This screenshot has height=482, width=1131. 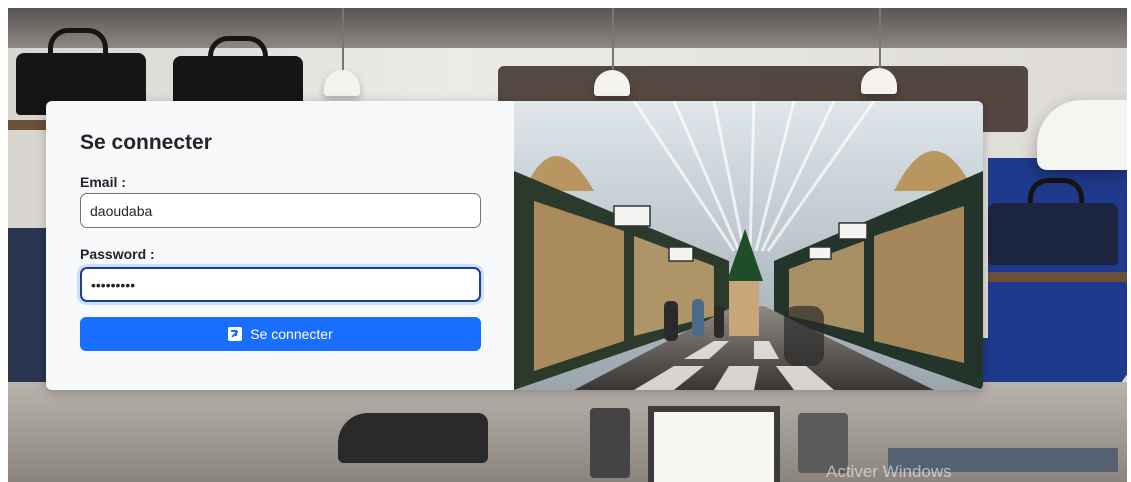 What do you see at coordinates (117, 254) in the screenshot?
I see `password-label: Password :` at bounding box center [117, 254].